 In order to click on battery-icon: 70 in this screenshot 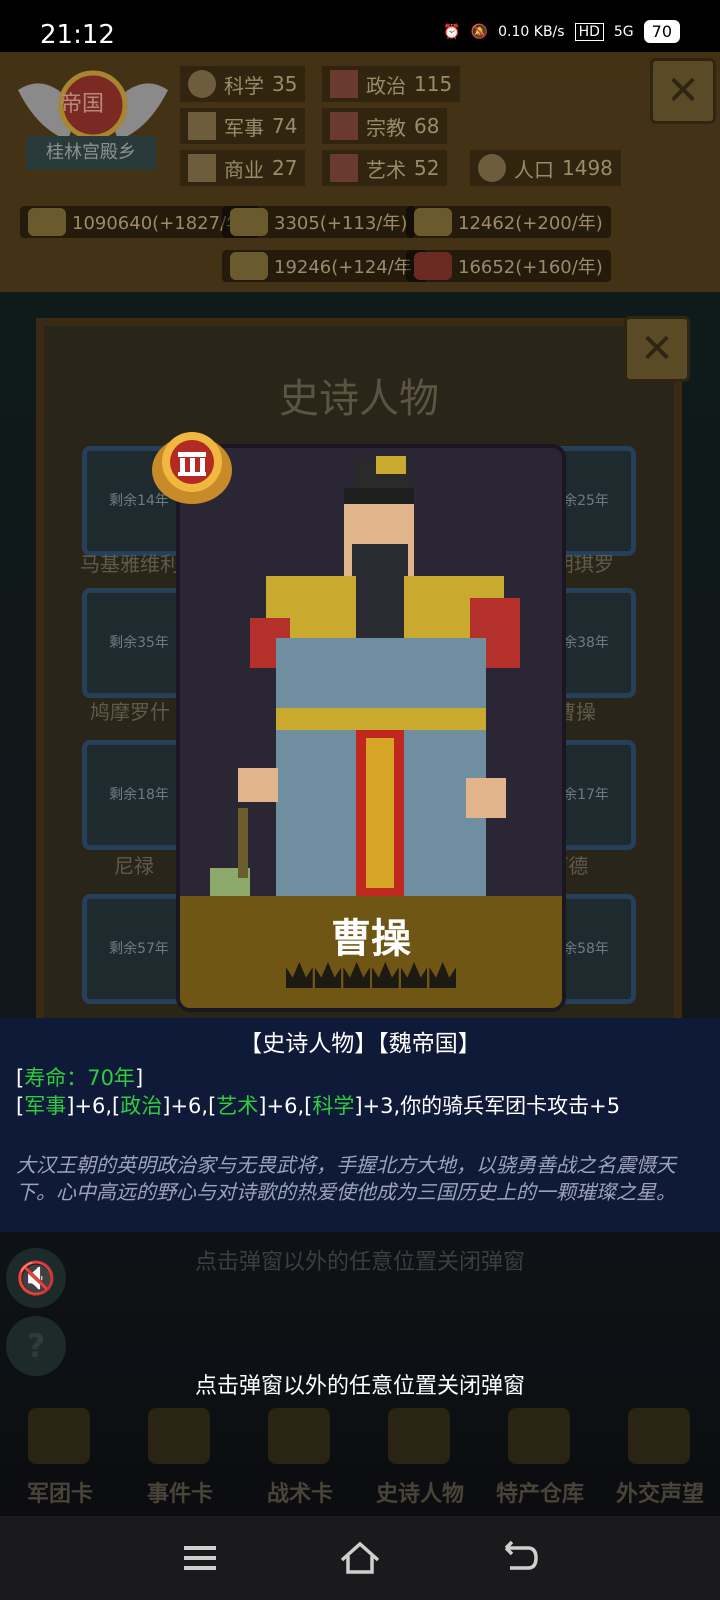, I will do `click(661, 31)`.